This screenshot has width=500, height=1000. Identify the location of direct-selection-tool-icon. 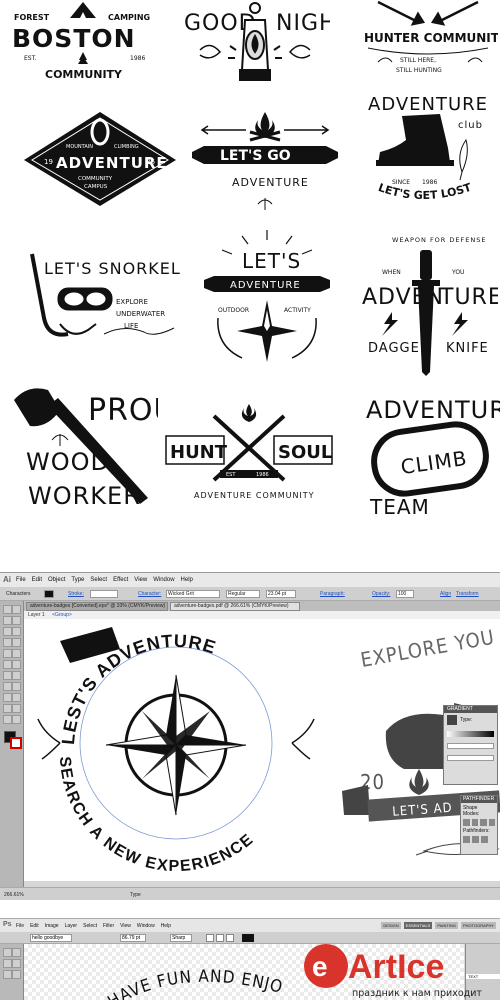
(16, 609).